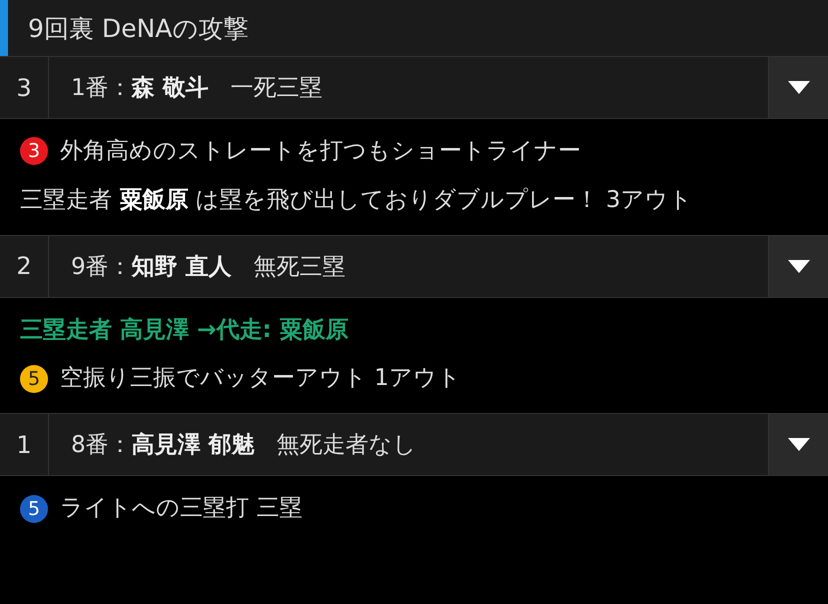 The height and width of the screenshot is (604, 828). What do you see at coordinates (24, 87) in the screenshot?
I see `at-bat-number: 3` at bounding box center [24, 87].